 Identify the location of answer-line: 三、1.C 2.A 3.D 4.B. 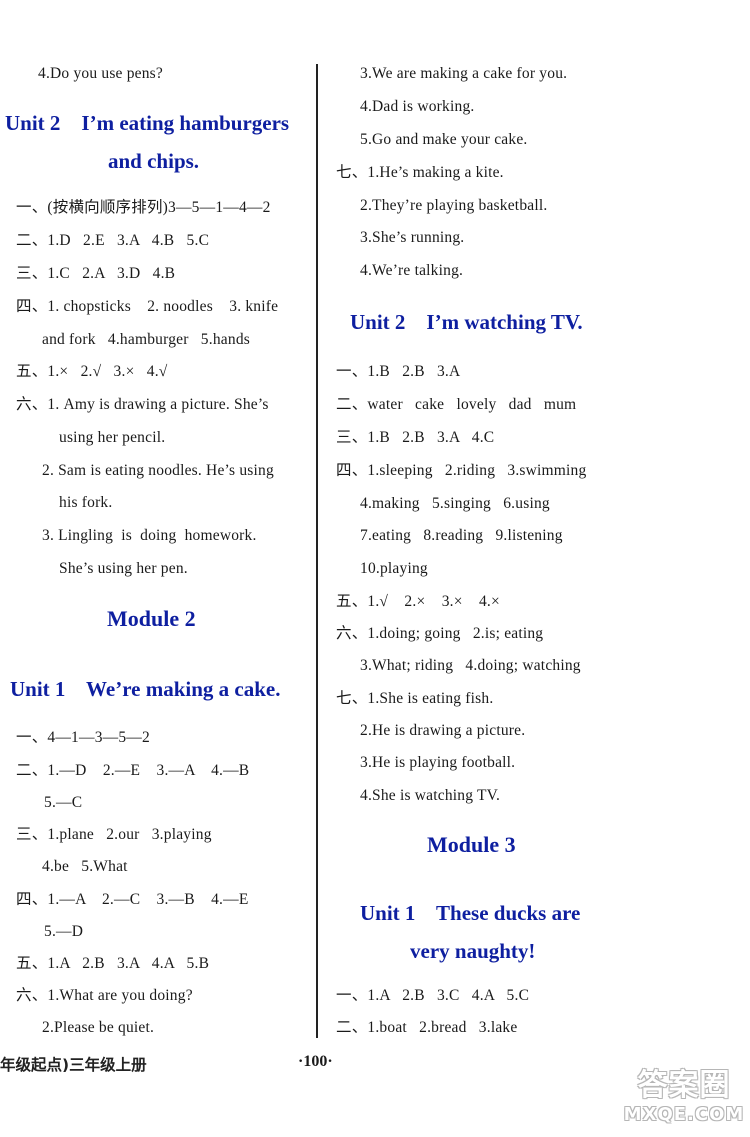
(96, 273).